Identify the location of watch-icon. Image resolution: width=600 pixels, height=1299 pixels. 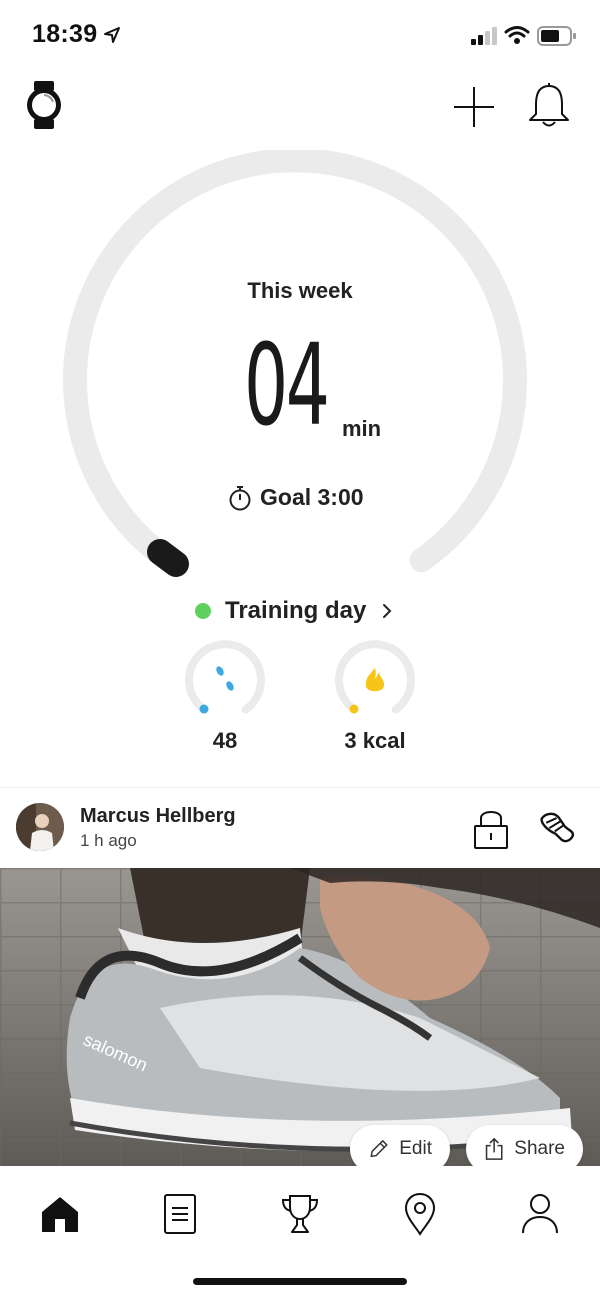
(44, 105).